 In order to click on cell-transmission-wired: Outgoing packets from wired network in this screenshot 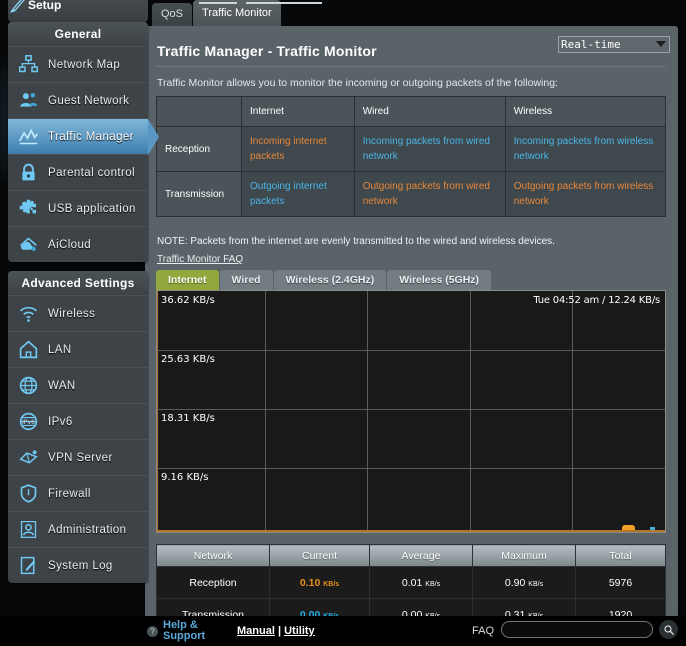, I will do `click(429, 194)`.